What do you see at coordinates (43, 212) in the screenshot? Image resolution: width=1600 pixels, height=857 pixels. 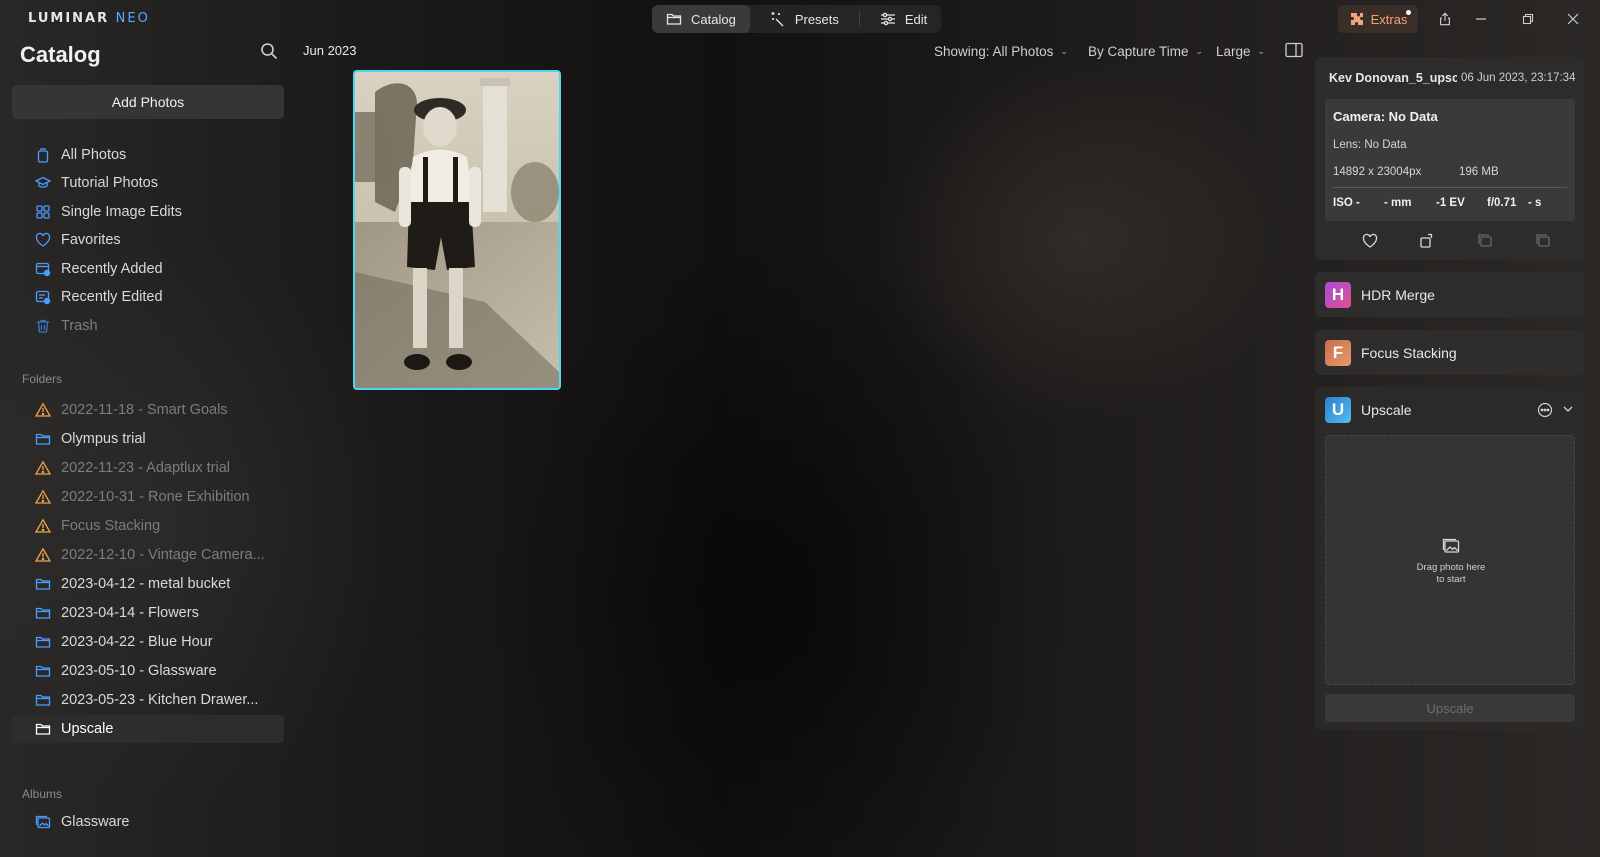 I see `grid-icon` at bounding box center [43, 212].